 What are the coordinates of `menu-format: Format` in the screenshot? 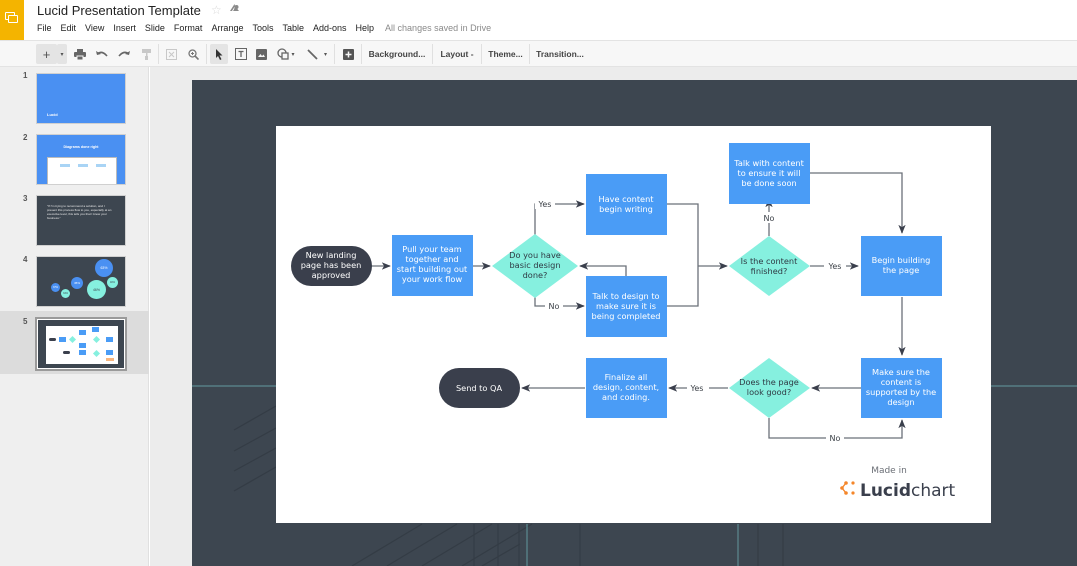 It's located at (188, 28).